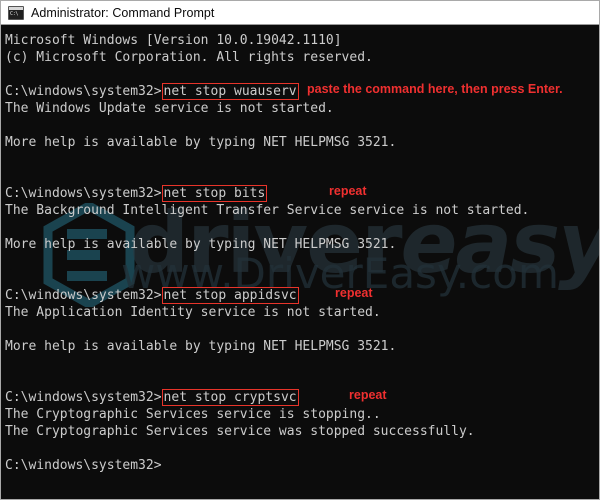 This screenshot has height=500, width=600. What do you see at coordinates (230, 295) in the screenshot?
I see `highlighted-command: net stop appidsvc` at bounding box center [230, 295].